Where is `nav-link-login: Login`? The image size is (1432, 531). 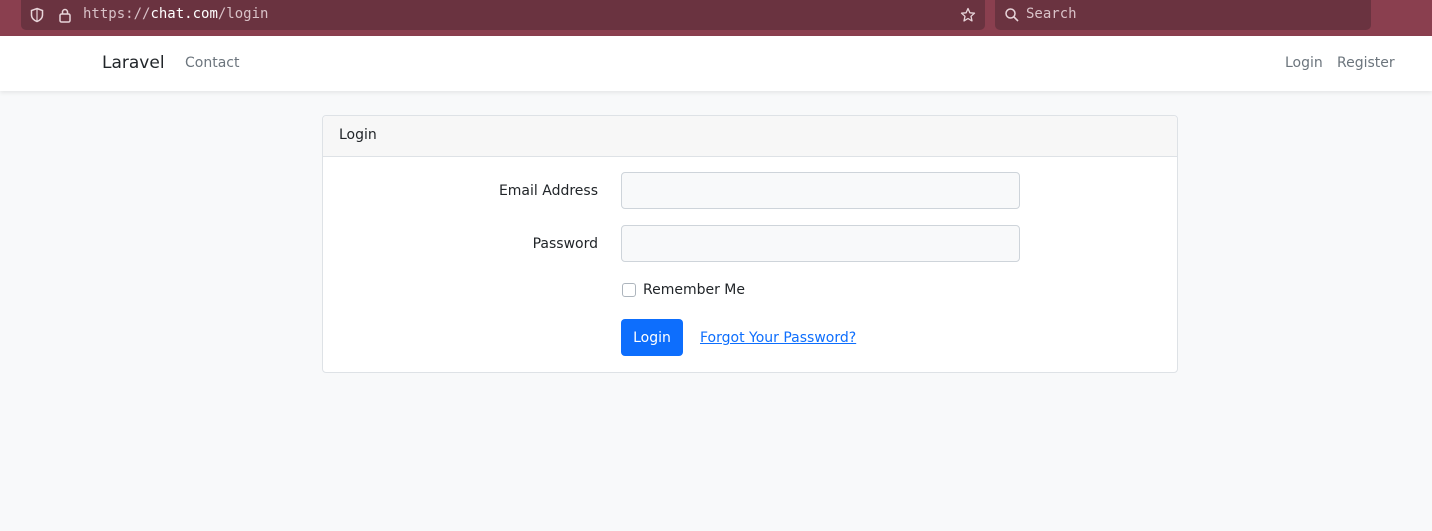 nav-link-login: Login is located at coordinates (1304, 63).